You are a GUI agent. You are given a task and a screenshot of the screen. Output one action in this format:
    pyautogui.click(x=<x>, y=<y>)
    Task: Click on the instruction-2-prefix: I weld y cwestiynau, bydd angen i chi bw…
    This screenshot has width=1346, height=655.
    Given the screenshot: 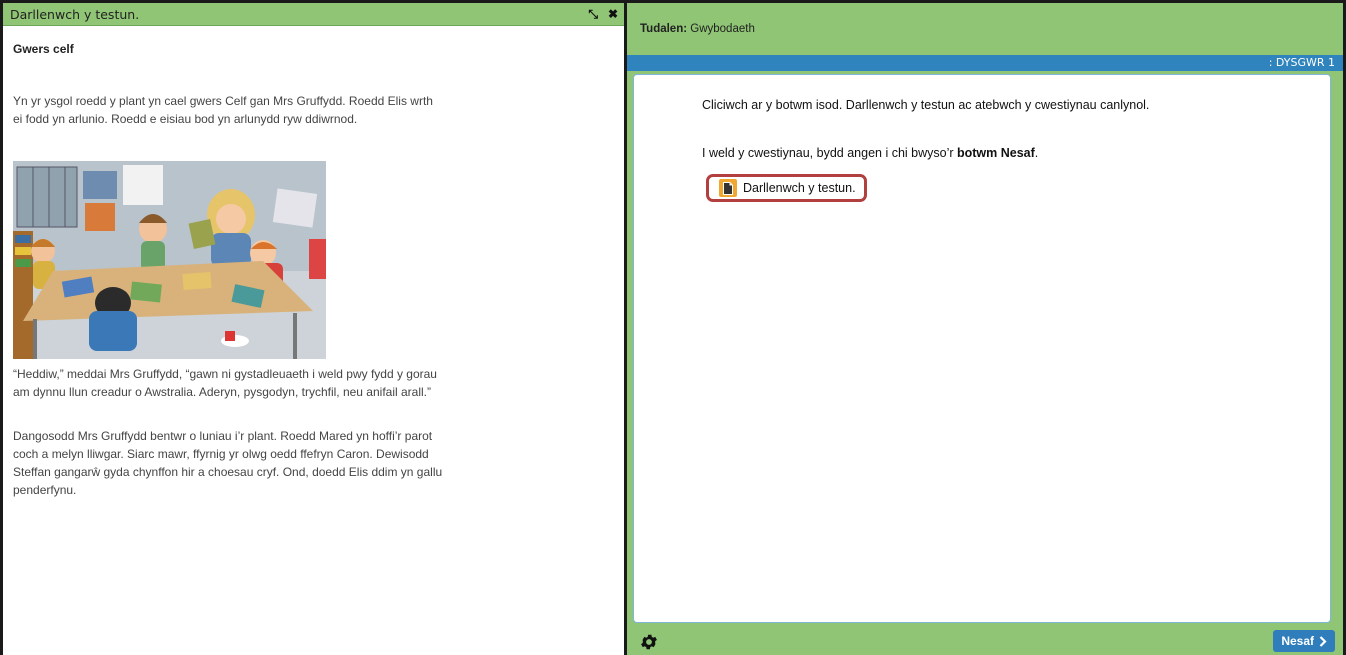 What is the action you would take?
    pyautogui.click(x=829, y=153)
    